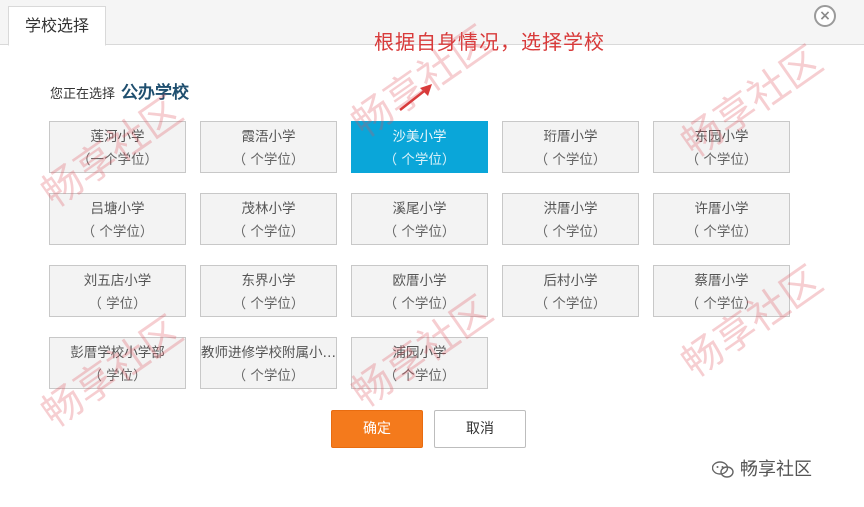 This screenshot has width=864, height=507. Describe the element at coordinates (119, 93) in the screenshot. I see `choosing-status: 您正在选择 公办学校` at that location.